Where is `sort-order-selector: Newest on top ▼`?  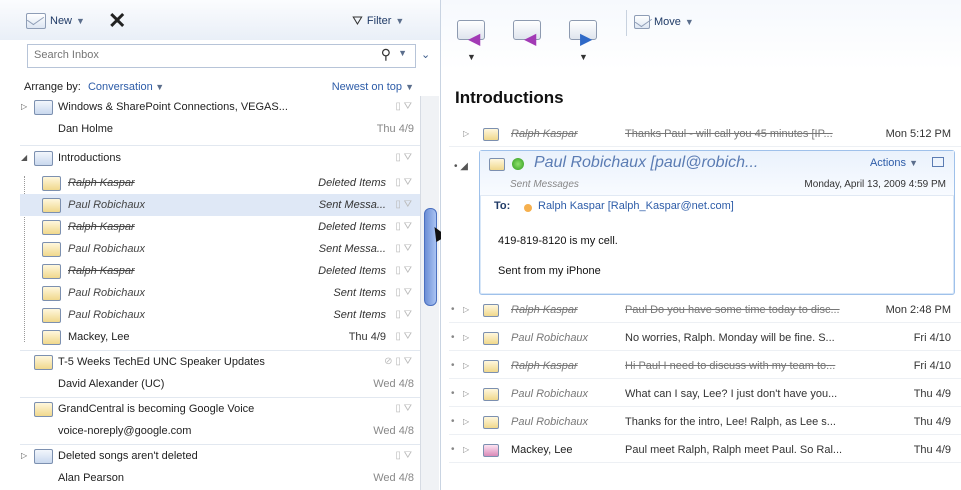 sort-order-selector: Newest on top ▼ is located at coordinates (373, 87).